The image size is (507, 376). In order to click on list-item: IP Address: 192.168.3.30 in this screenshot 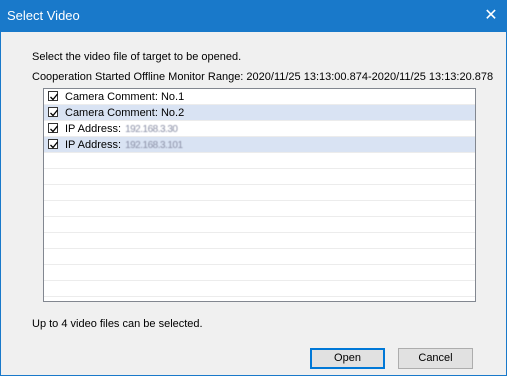, I will do `click(259, 129)`.